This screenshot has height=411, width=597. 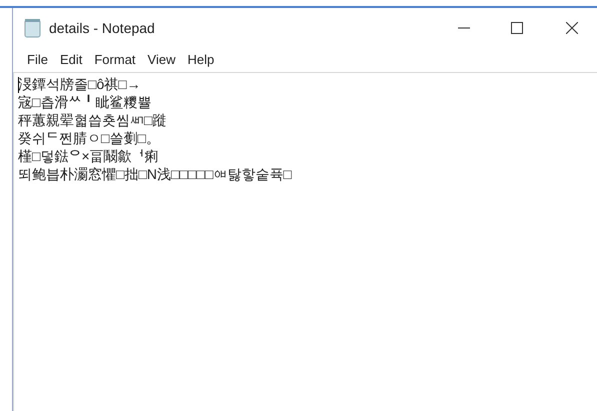 I want to click on notepad-icon, so click(x=33, y=28).